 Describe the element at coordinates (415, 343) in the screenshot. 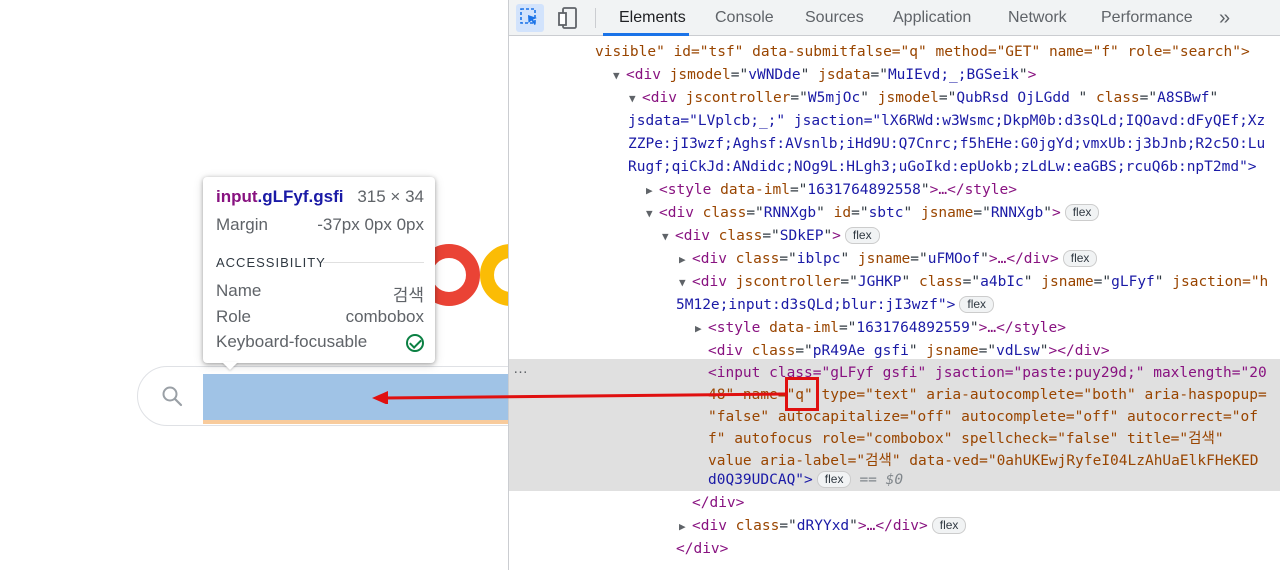

I see `check-circle-icon` at that location.